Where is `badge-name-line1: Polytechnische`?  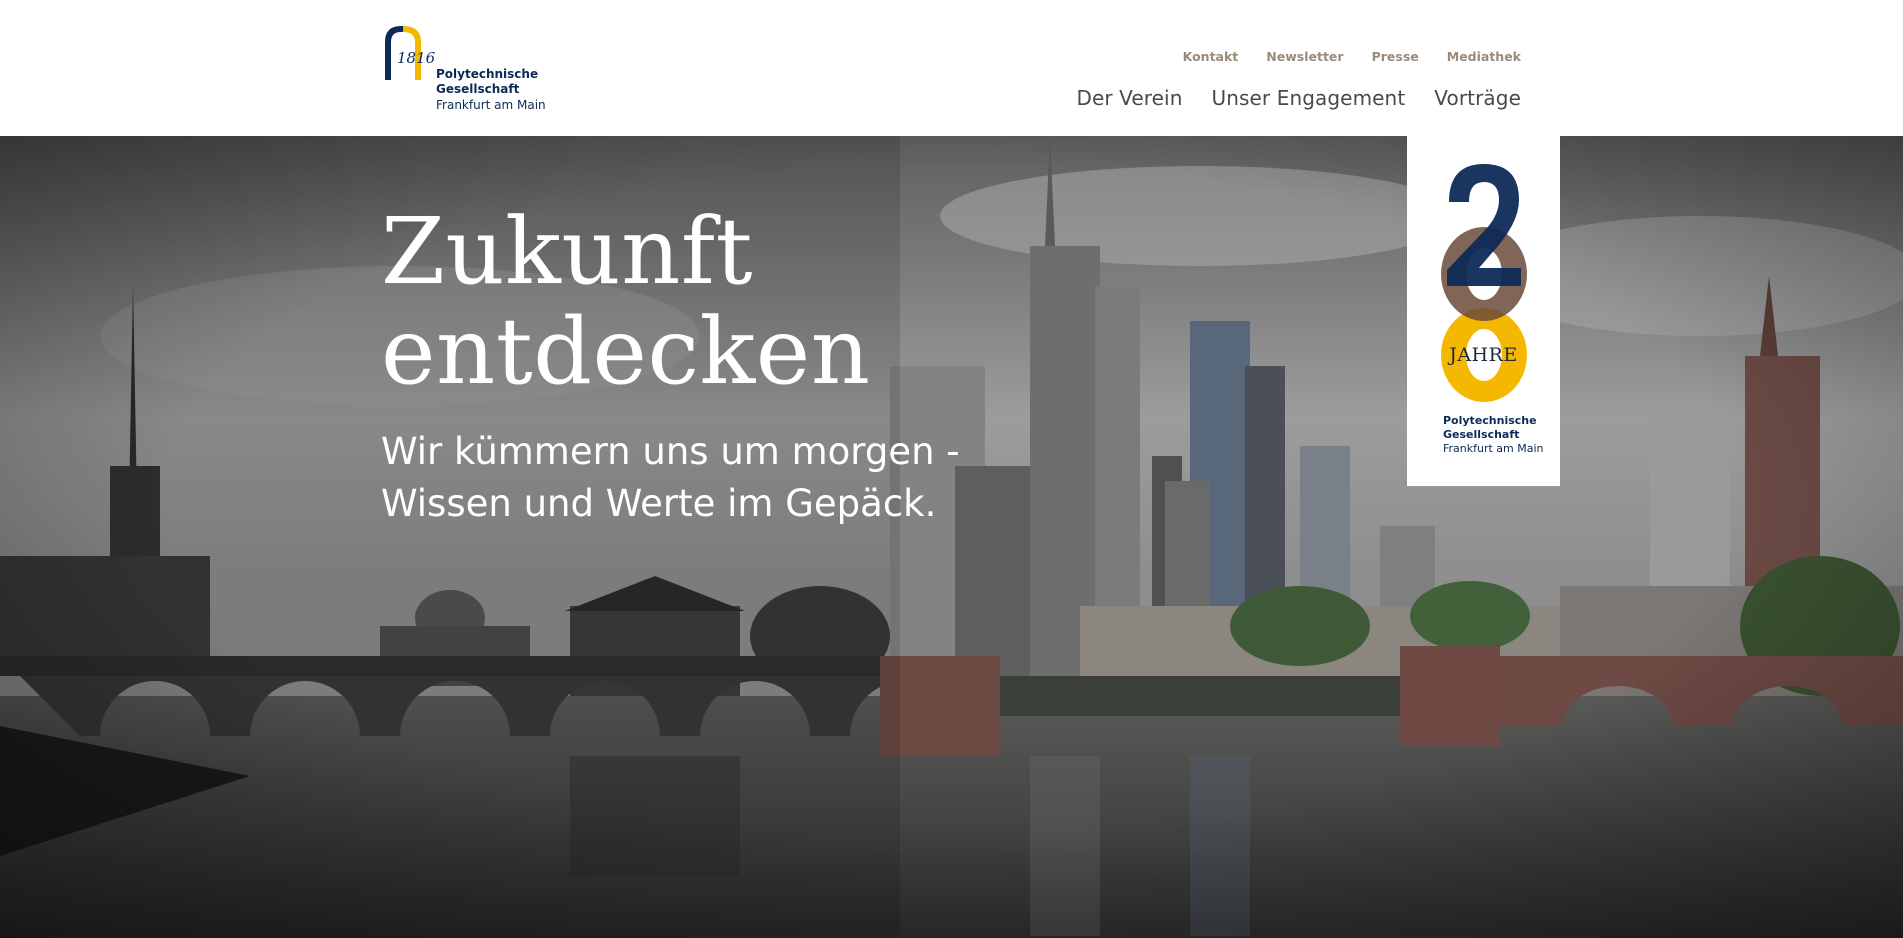 badge-name-line1: Polytechnische is located at coordinates (1490, 420).